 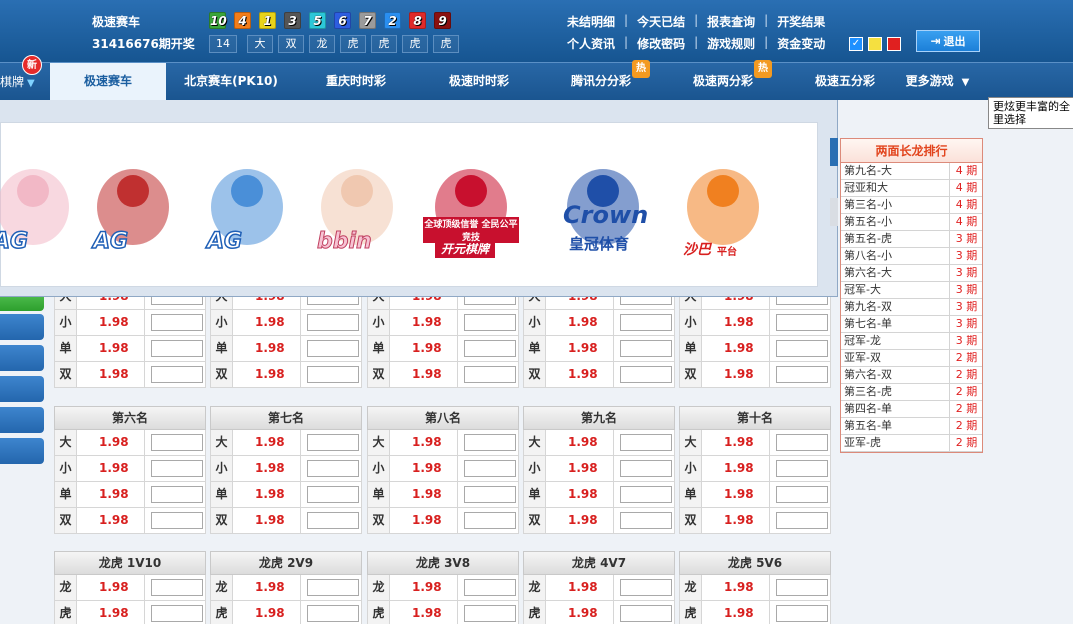 I want to click on nav-tab: 腾讯分分彩热, so click(x=601, y=80).